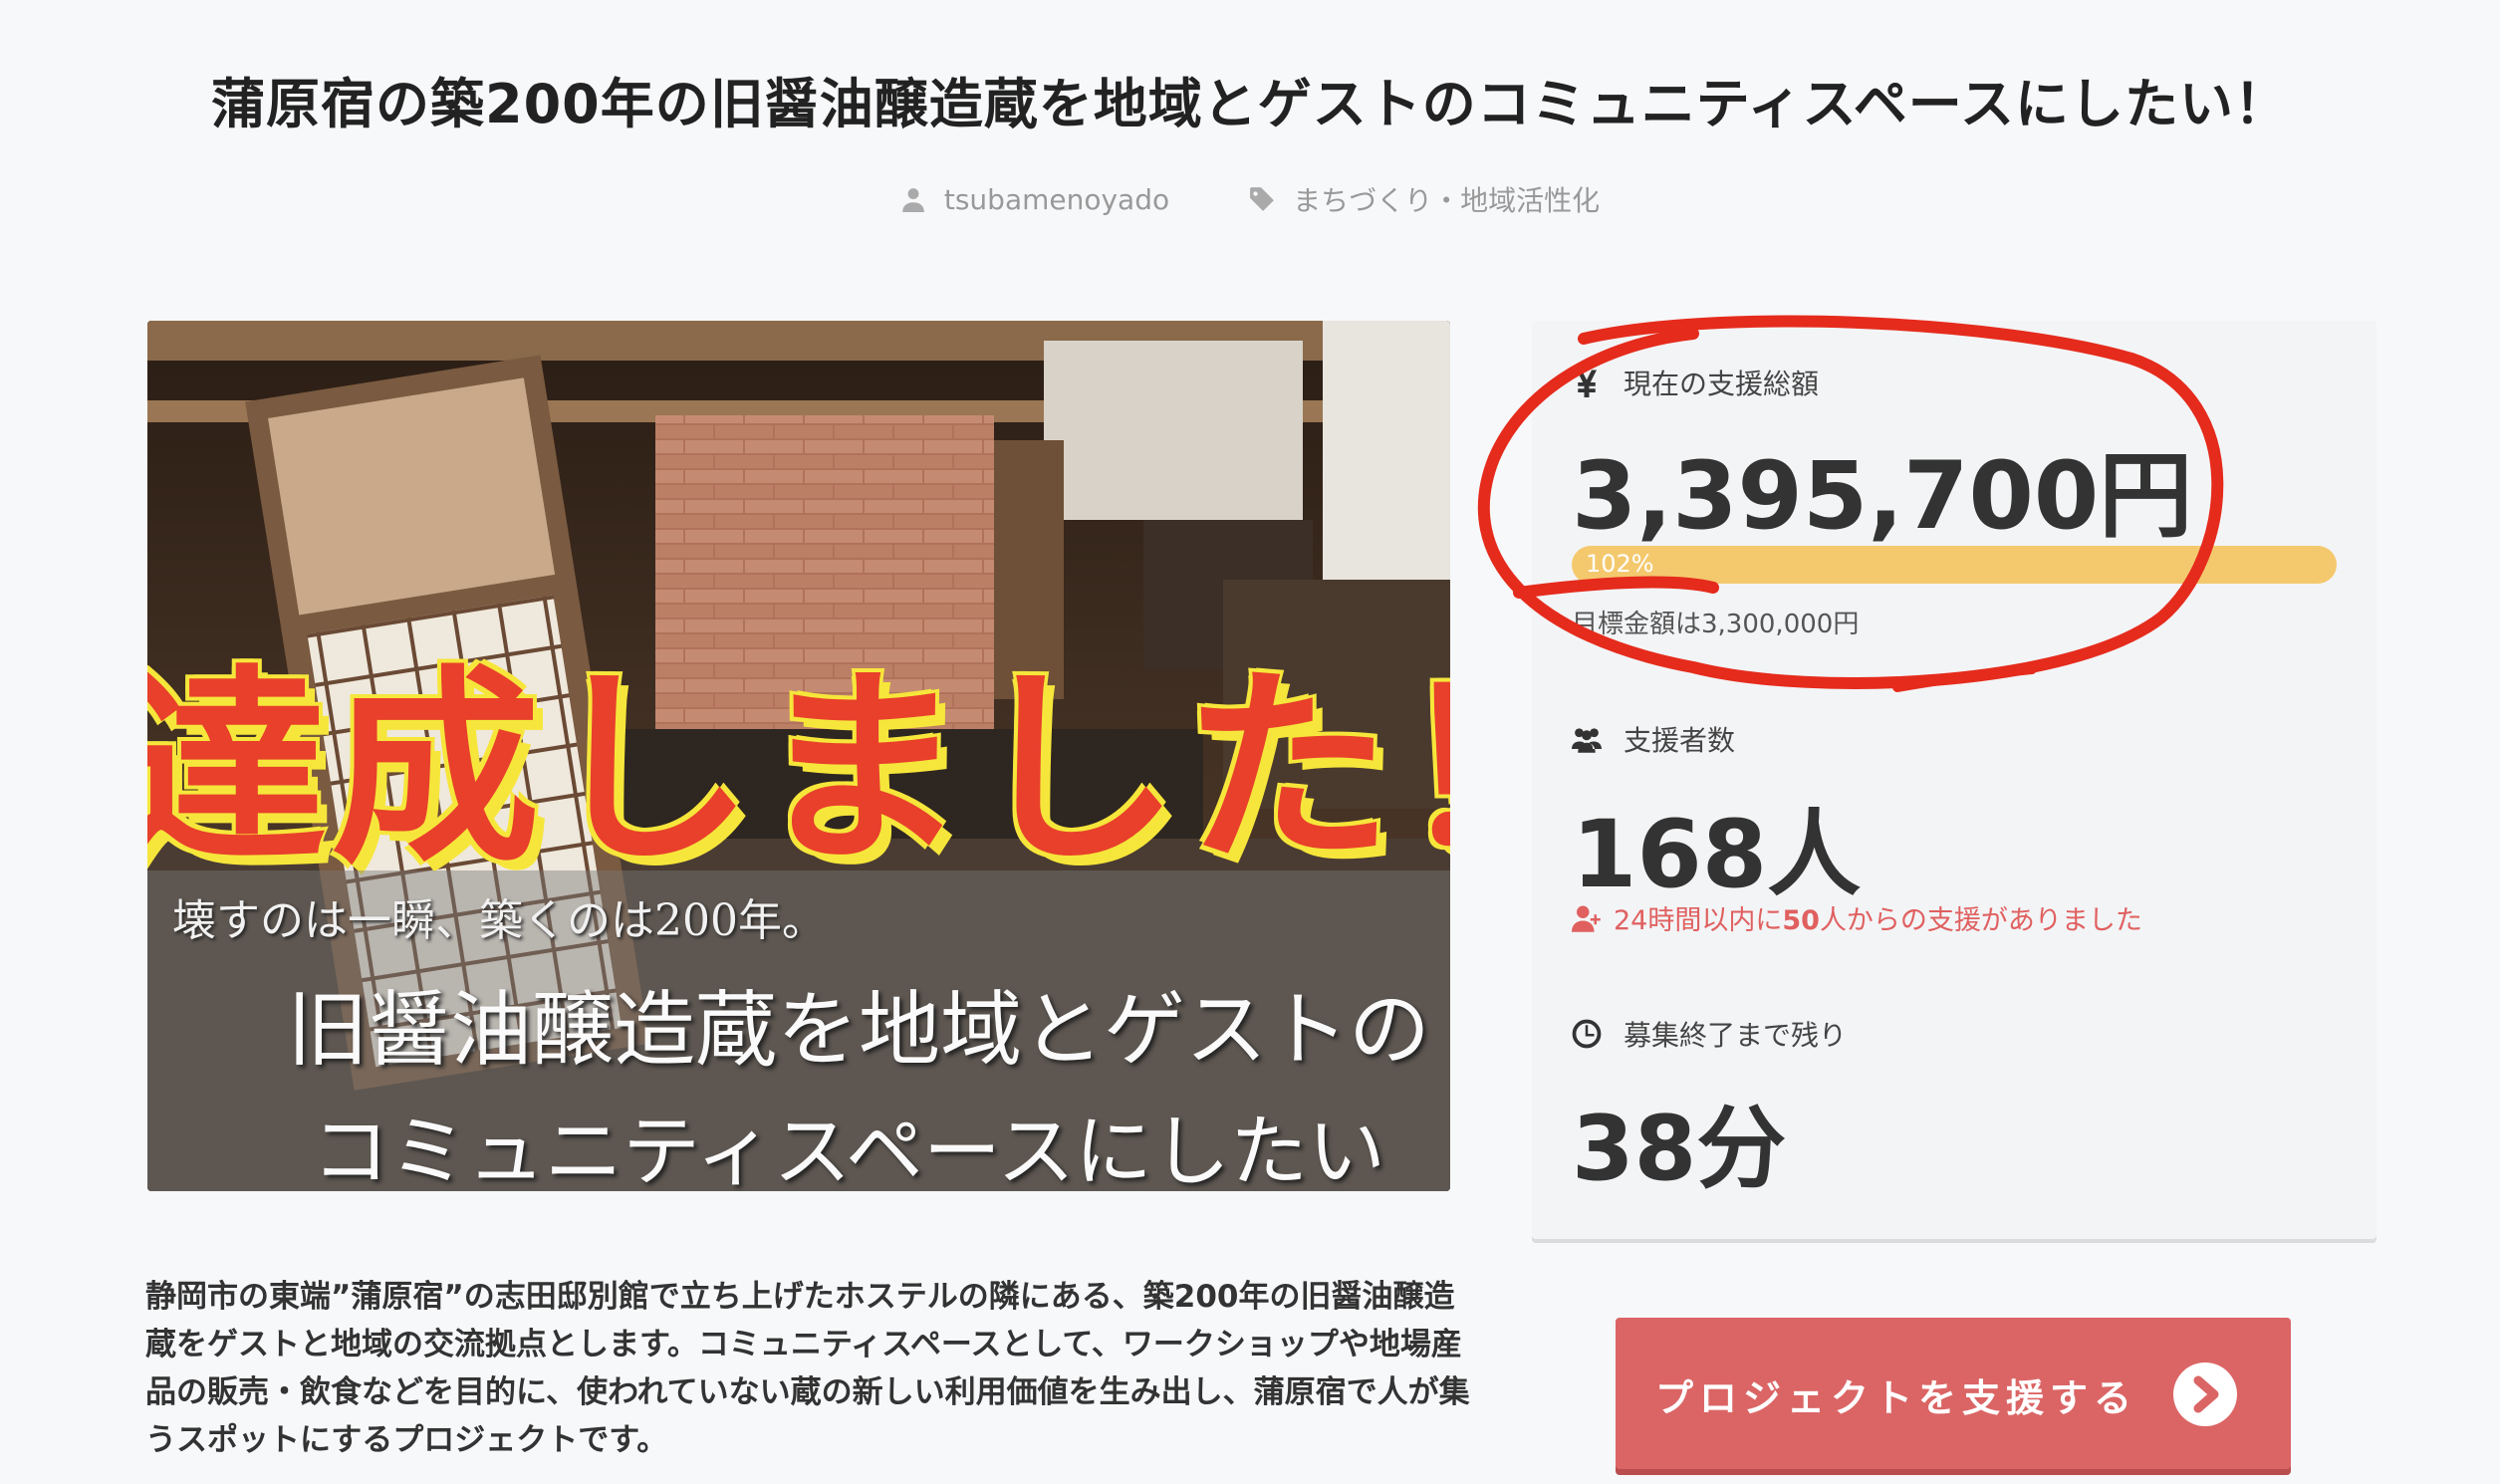 The height and width of the screenshot is (1484, 2500). I want to click on recent-prefix: 24時間以内に, so click(1698, 920).